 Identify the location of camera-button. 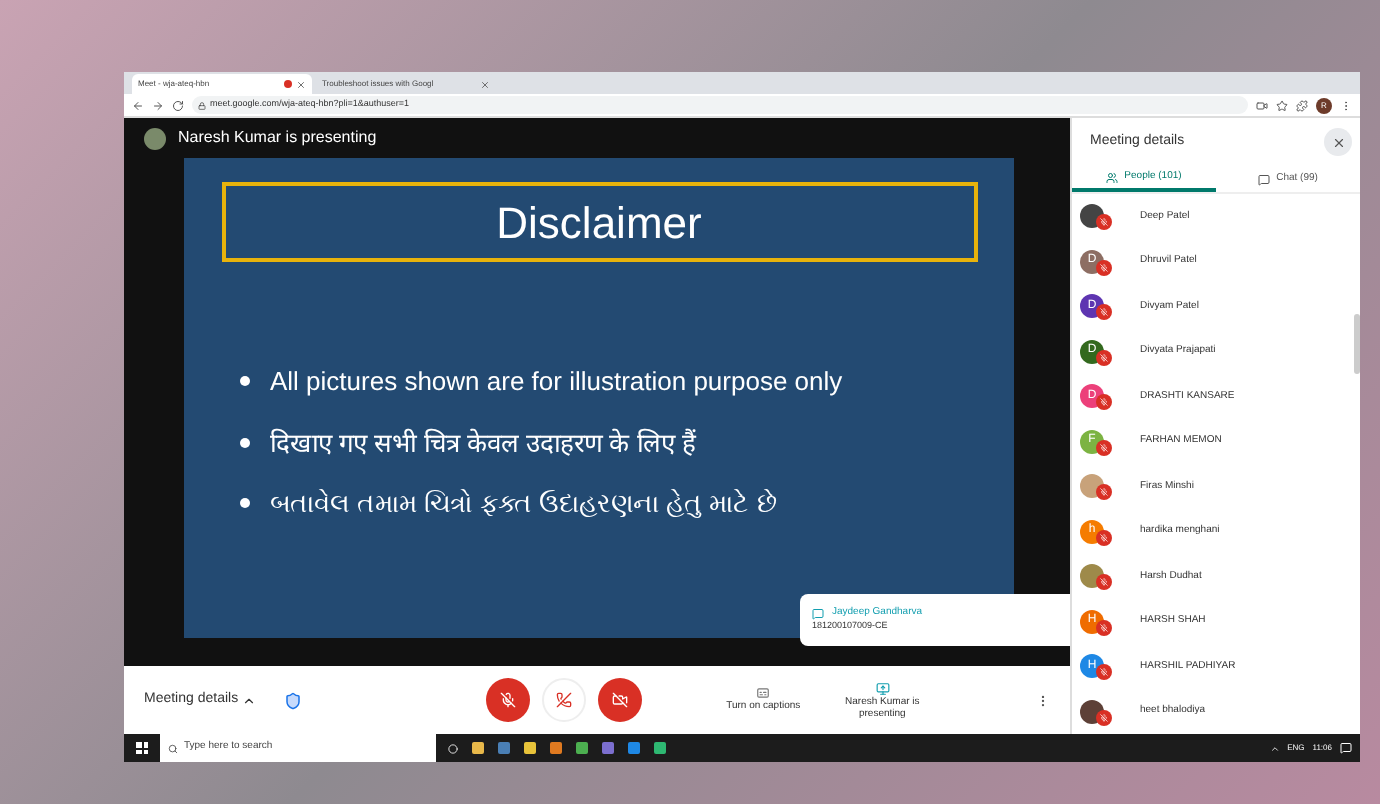
(620, 700).